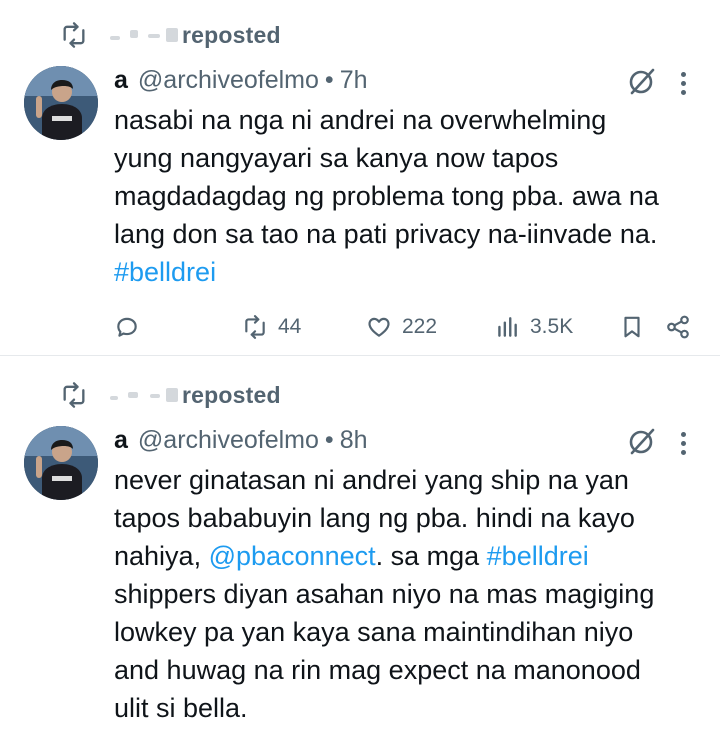 The image size is (720, 732). Describe the element at coordinates (271, 327) in the screenshot. I see `repost-button: 44` at that location.